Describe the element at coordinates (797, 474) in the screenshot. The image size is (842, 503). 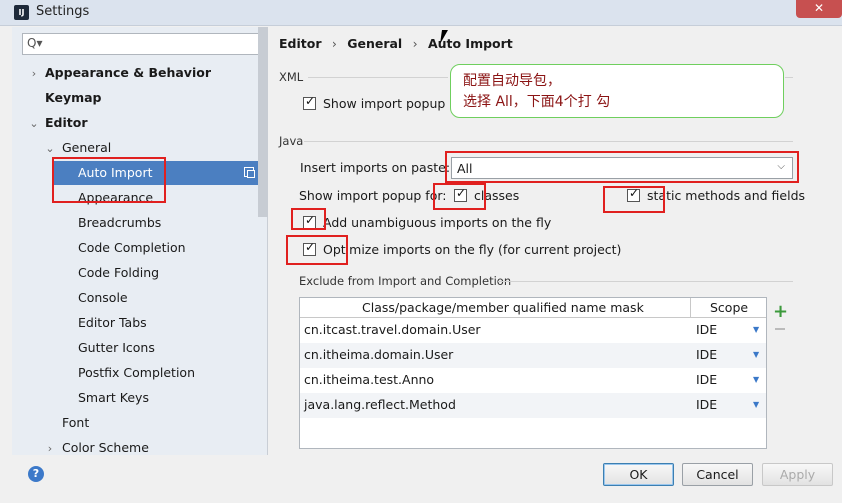
I see `apply-button: Apply` at that location.